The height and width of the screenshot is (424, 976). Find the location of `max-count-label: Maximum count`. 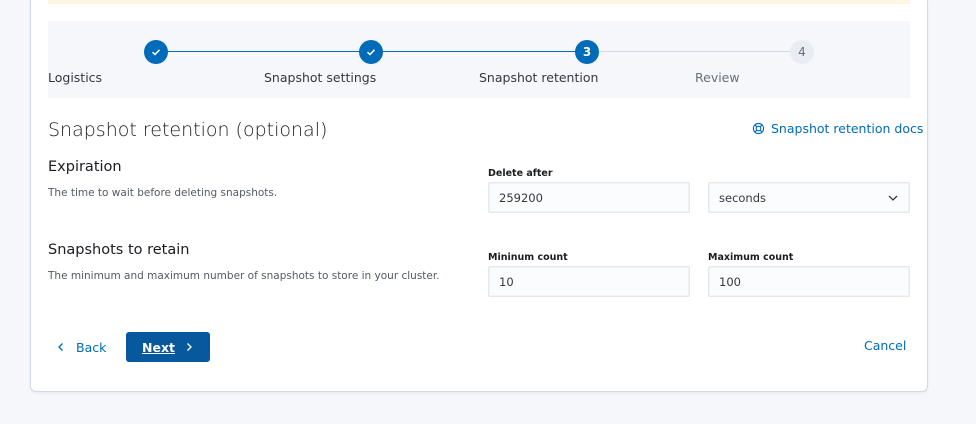

max-count-label: Maximum count is located at coordinates (751, 257).